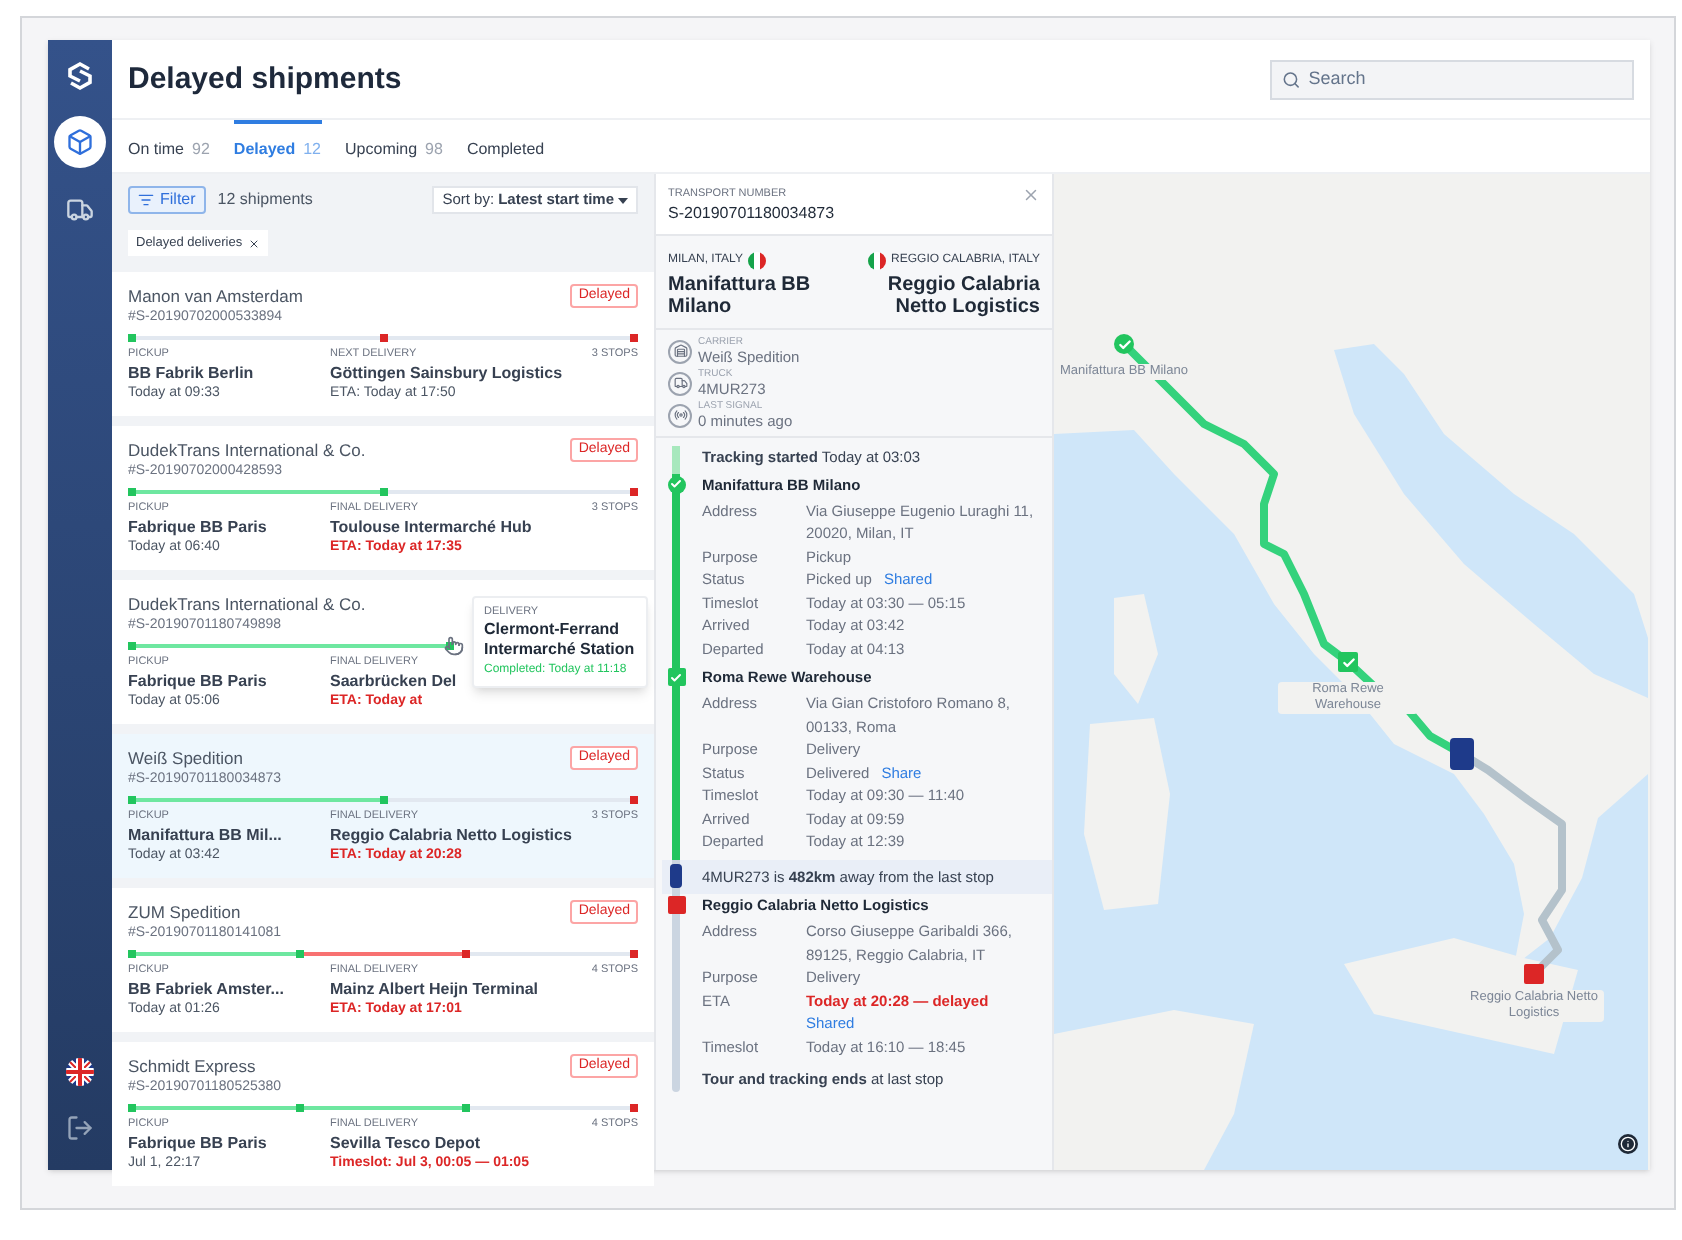 The width and height of the screenshot is (1682, 1240). I want to click on delivery-place: Göttingen Sainsbury Logistics, so click(446, 373).